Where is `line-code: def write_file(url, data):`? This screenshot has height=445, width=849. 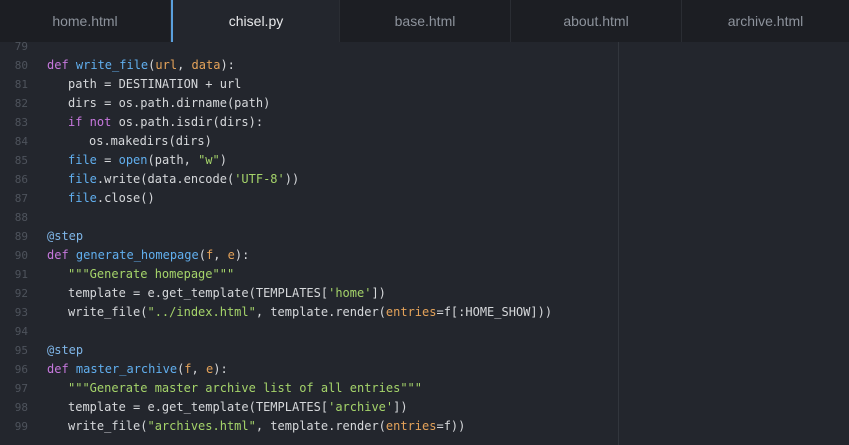
line-code: def write_file(url, data): is located at coordinates (141, 65).